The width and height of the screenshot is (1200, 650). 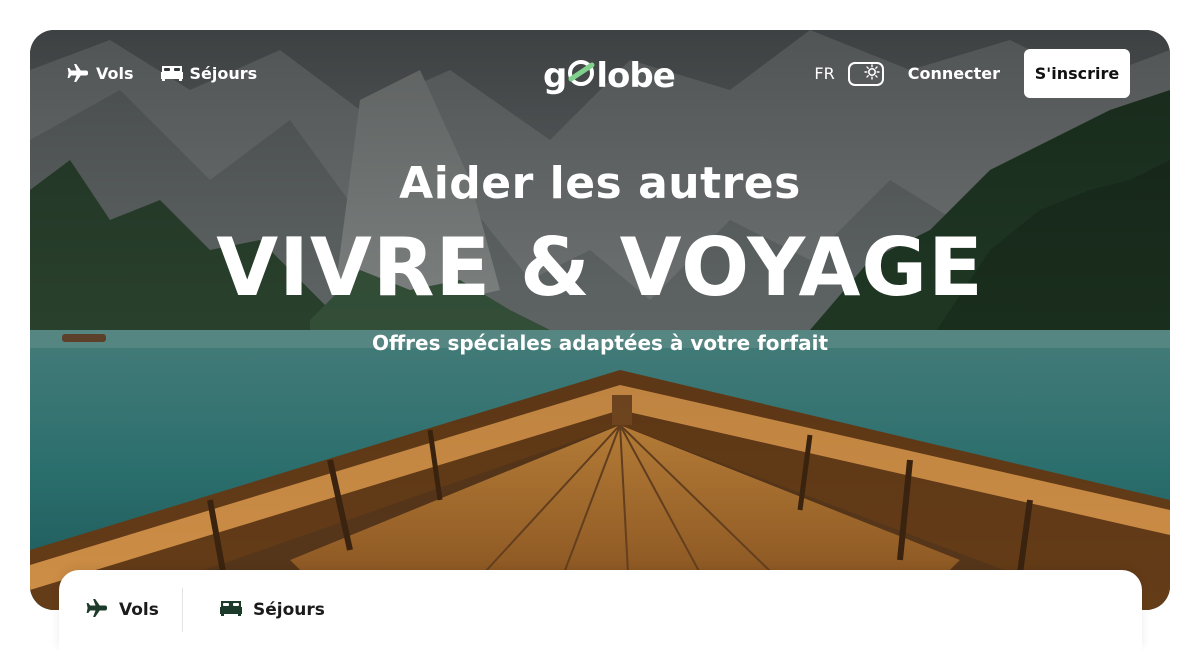 I want to click on nav-stays-link: Séjours, so click(x=209, y=73).